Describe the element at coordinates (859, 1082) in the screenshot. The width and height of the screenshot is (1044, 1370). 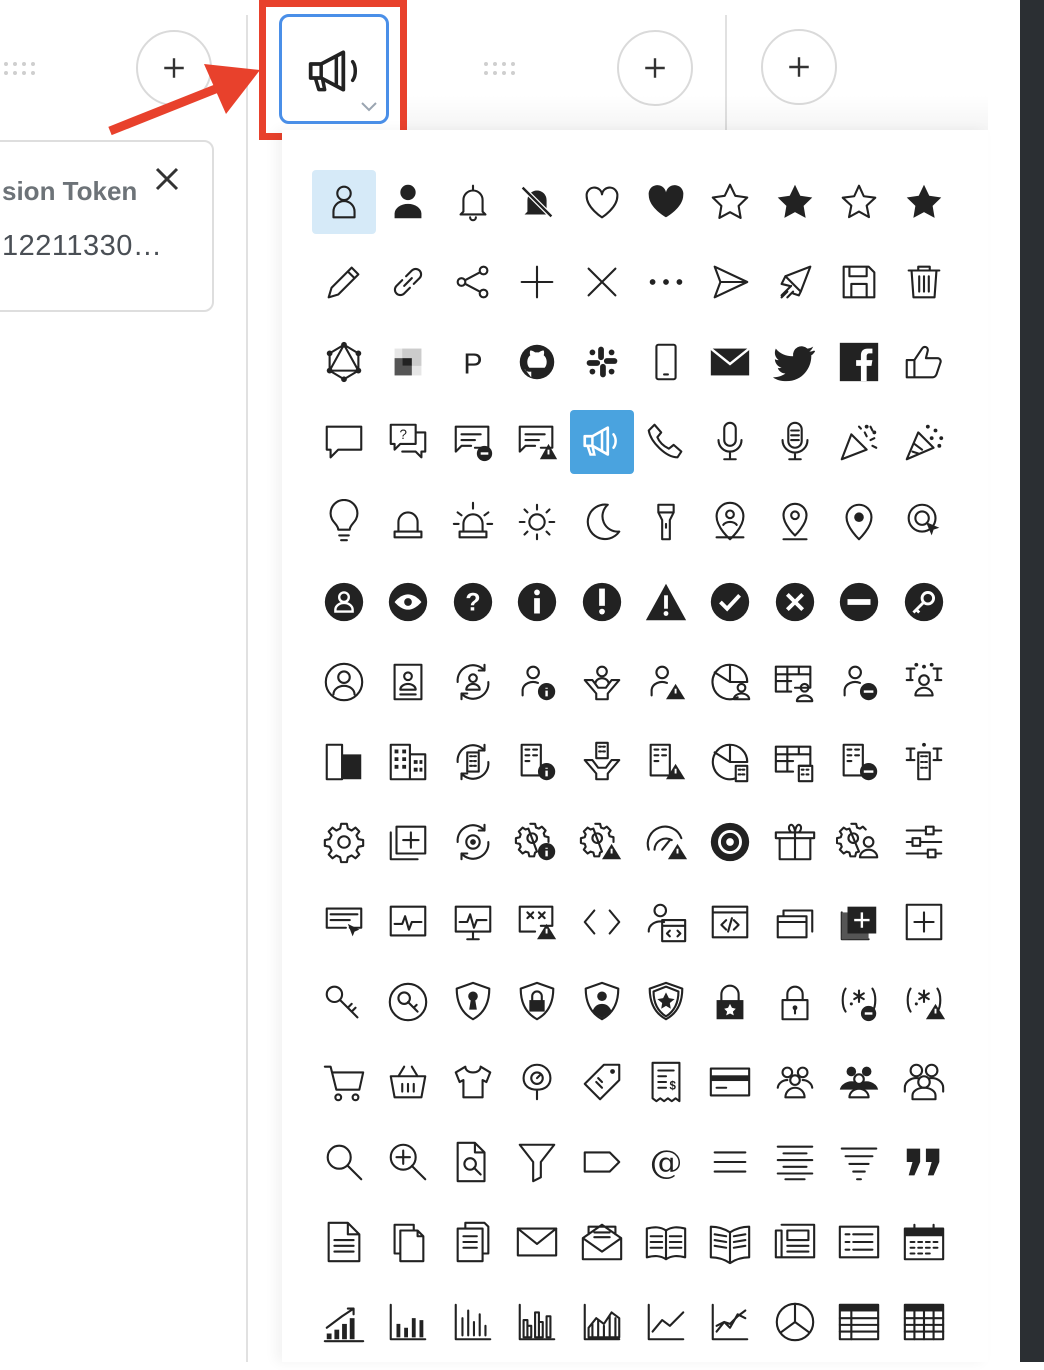
I see `icon-option-users-solid` at that location.